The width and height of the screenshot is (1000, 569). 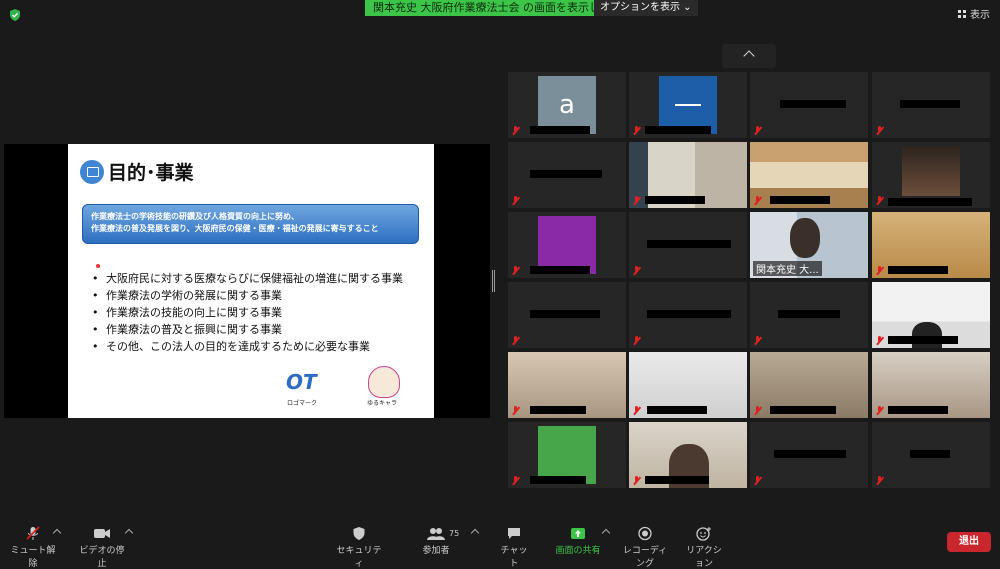 What do you see at coordinates (247, 329) in the screenshot?
I see `list-item: 作業療法の普及と振興に関する事業` at bounding box center [247, 329].